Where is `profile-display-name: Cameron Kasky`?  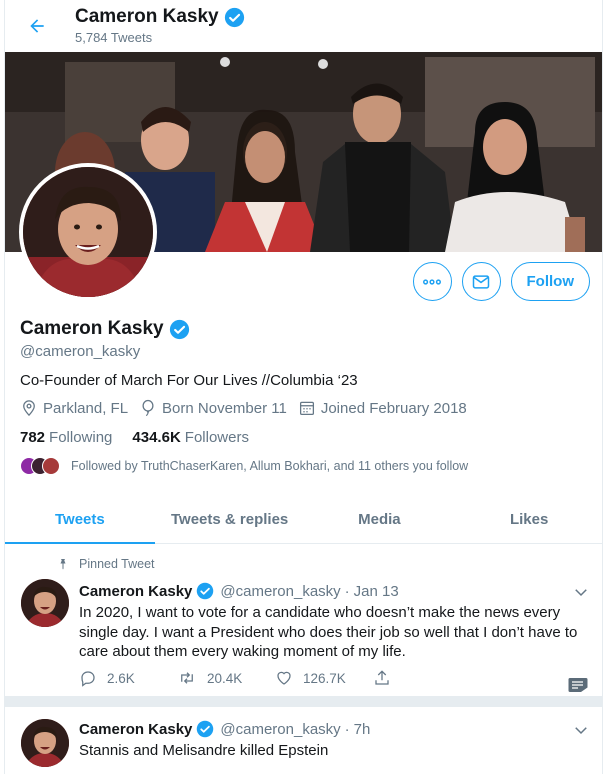
profile-display-name: Cameron Kasky is located at coordinates (92, 328).